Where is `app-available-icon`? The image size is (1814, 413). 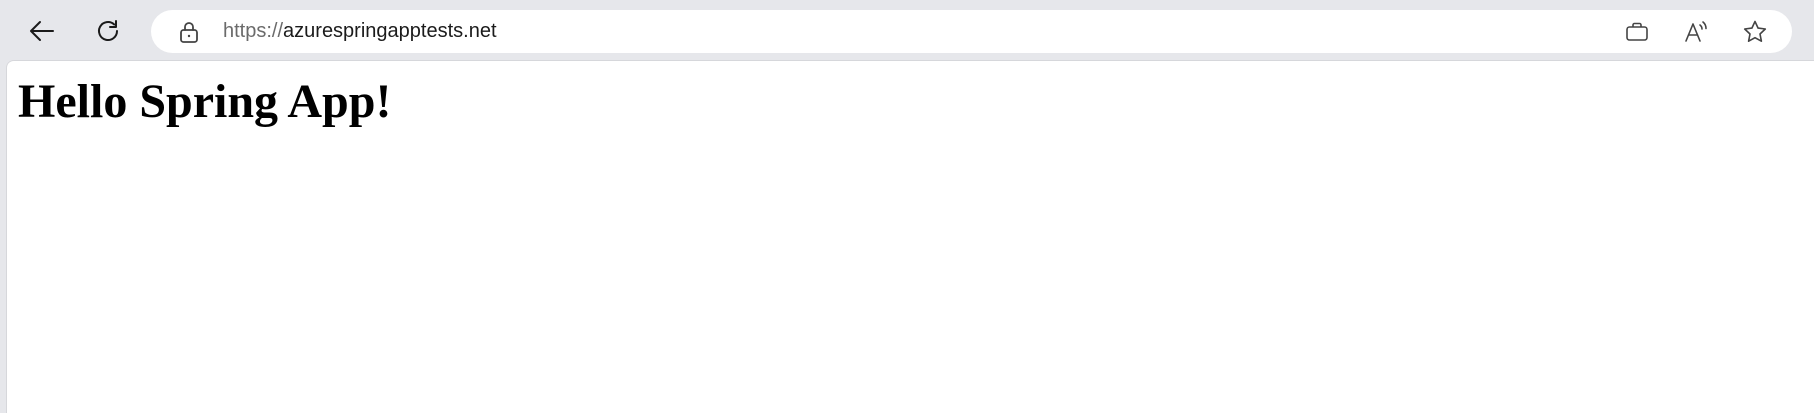 app-available-icon is located at coordinates (1637, 32).